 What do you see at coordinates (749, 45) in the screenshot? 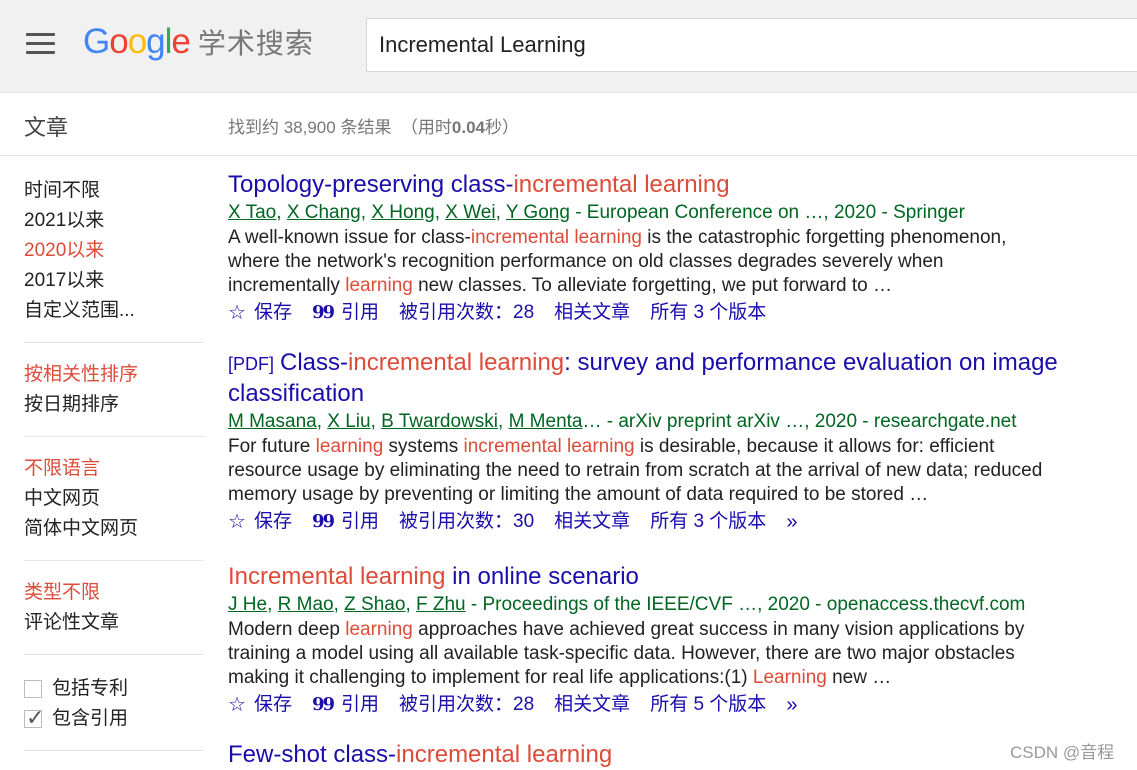
I see `search-input` at bounding box center [749, 45].